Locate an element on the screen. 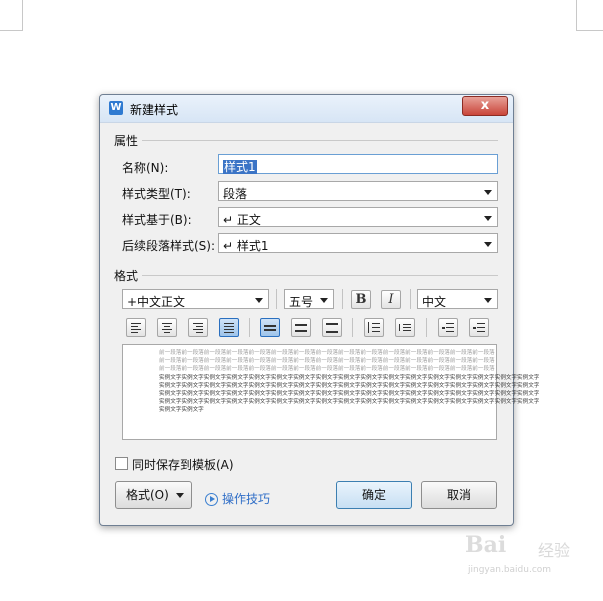 The height and width of the screenshot is (601, 603). language-select: 中文 is located at coordinates (457, 299).